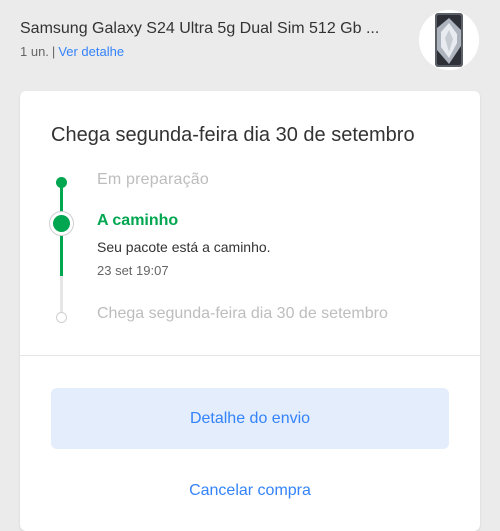 The width and height of the screenshot is (500, 531). What do you see at coordinates (250, 491) in the screenshot?
I see `cancel-purchase-button: Cancelar compra` at bounding box center [250, 491].